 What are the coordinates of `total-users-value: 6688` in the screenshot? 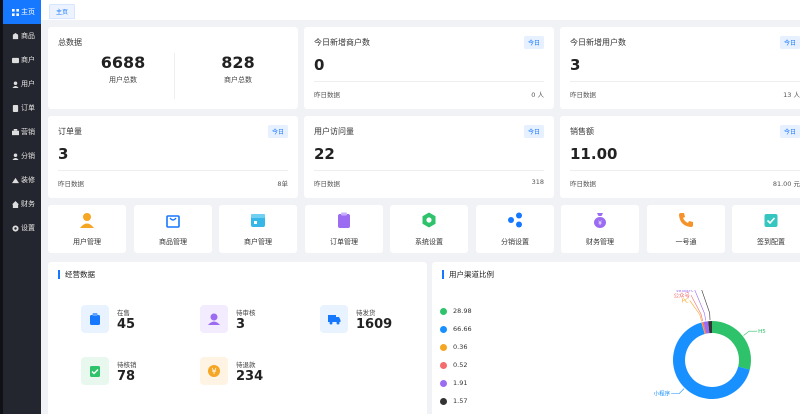 It's located at (123, 62).